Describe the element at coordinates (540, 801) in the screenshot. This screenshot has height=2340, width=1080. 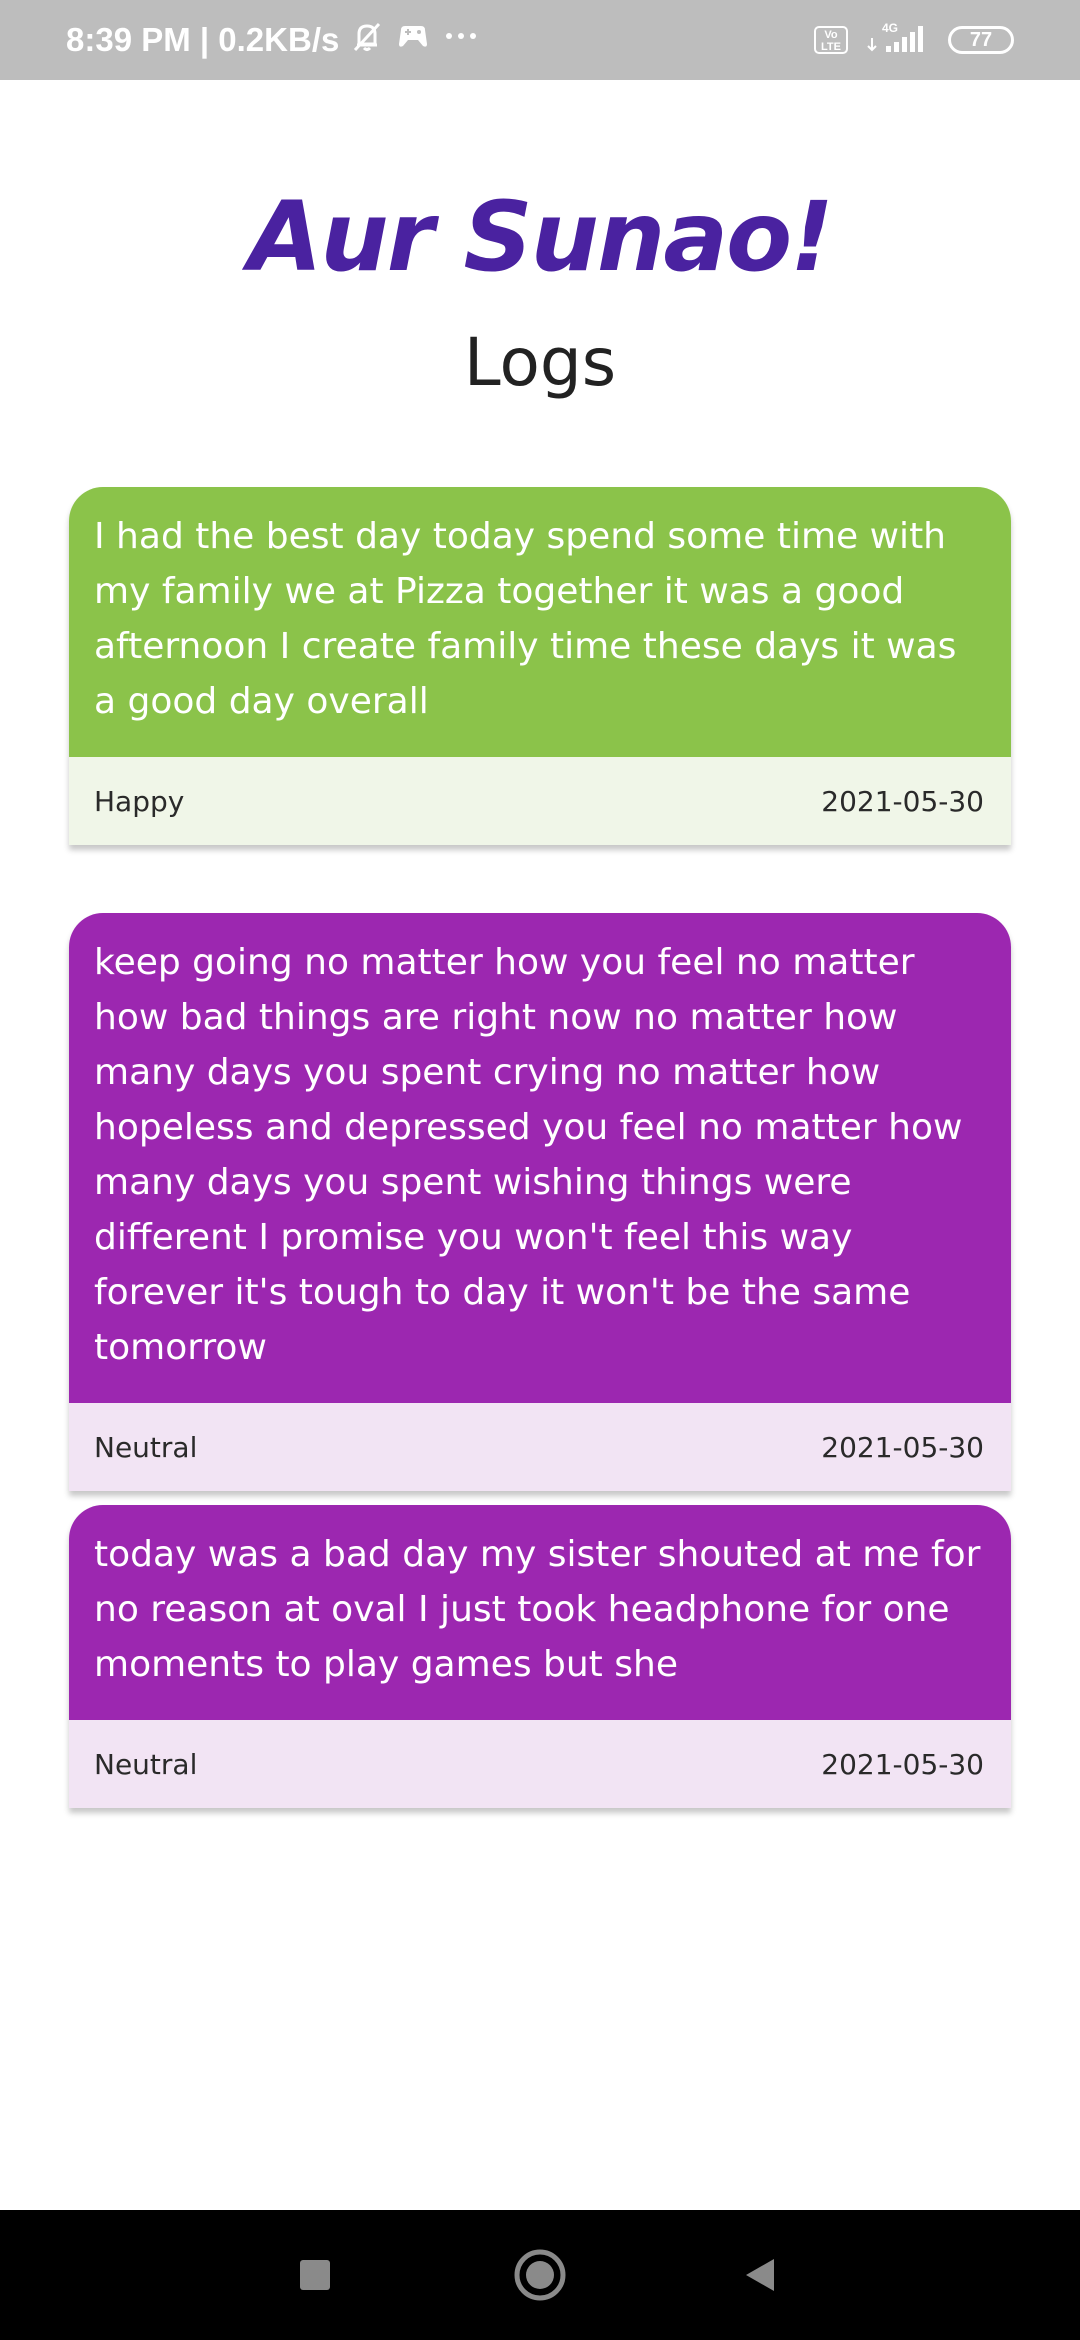
I see `log-footer: Happy 2021-05-30` at that location.